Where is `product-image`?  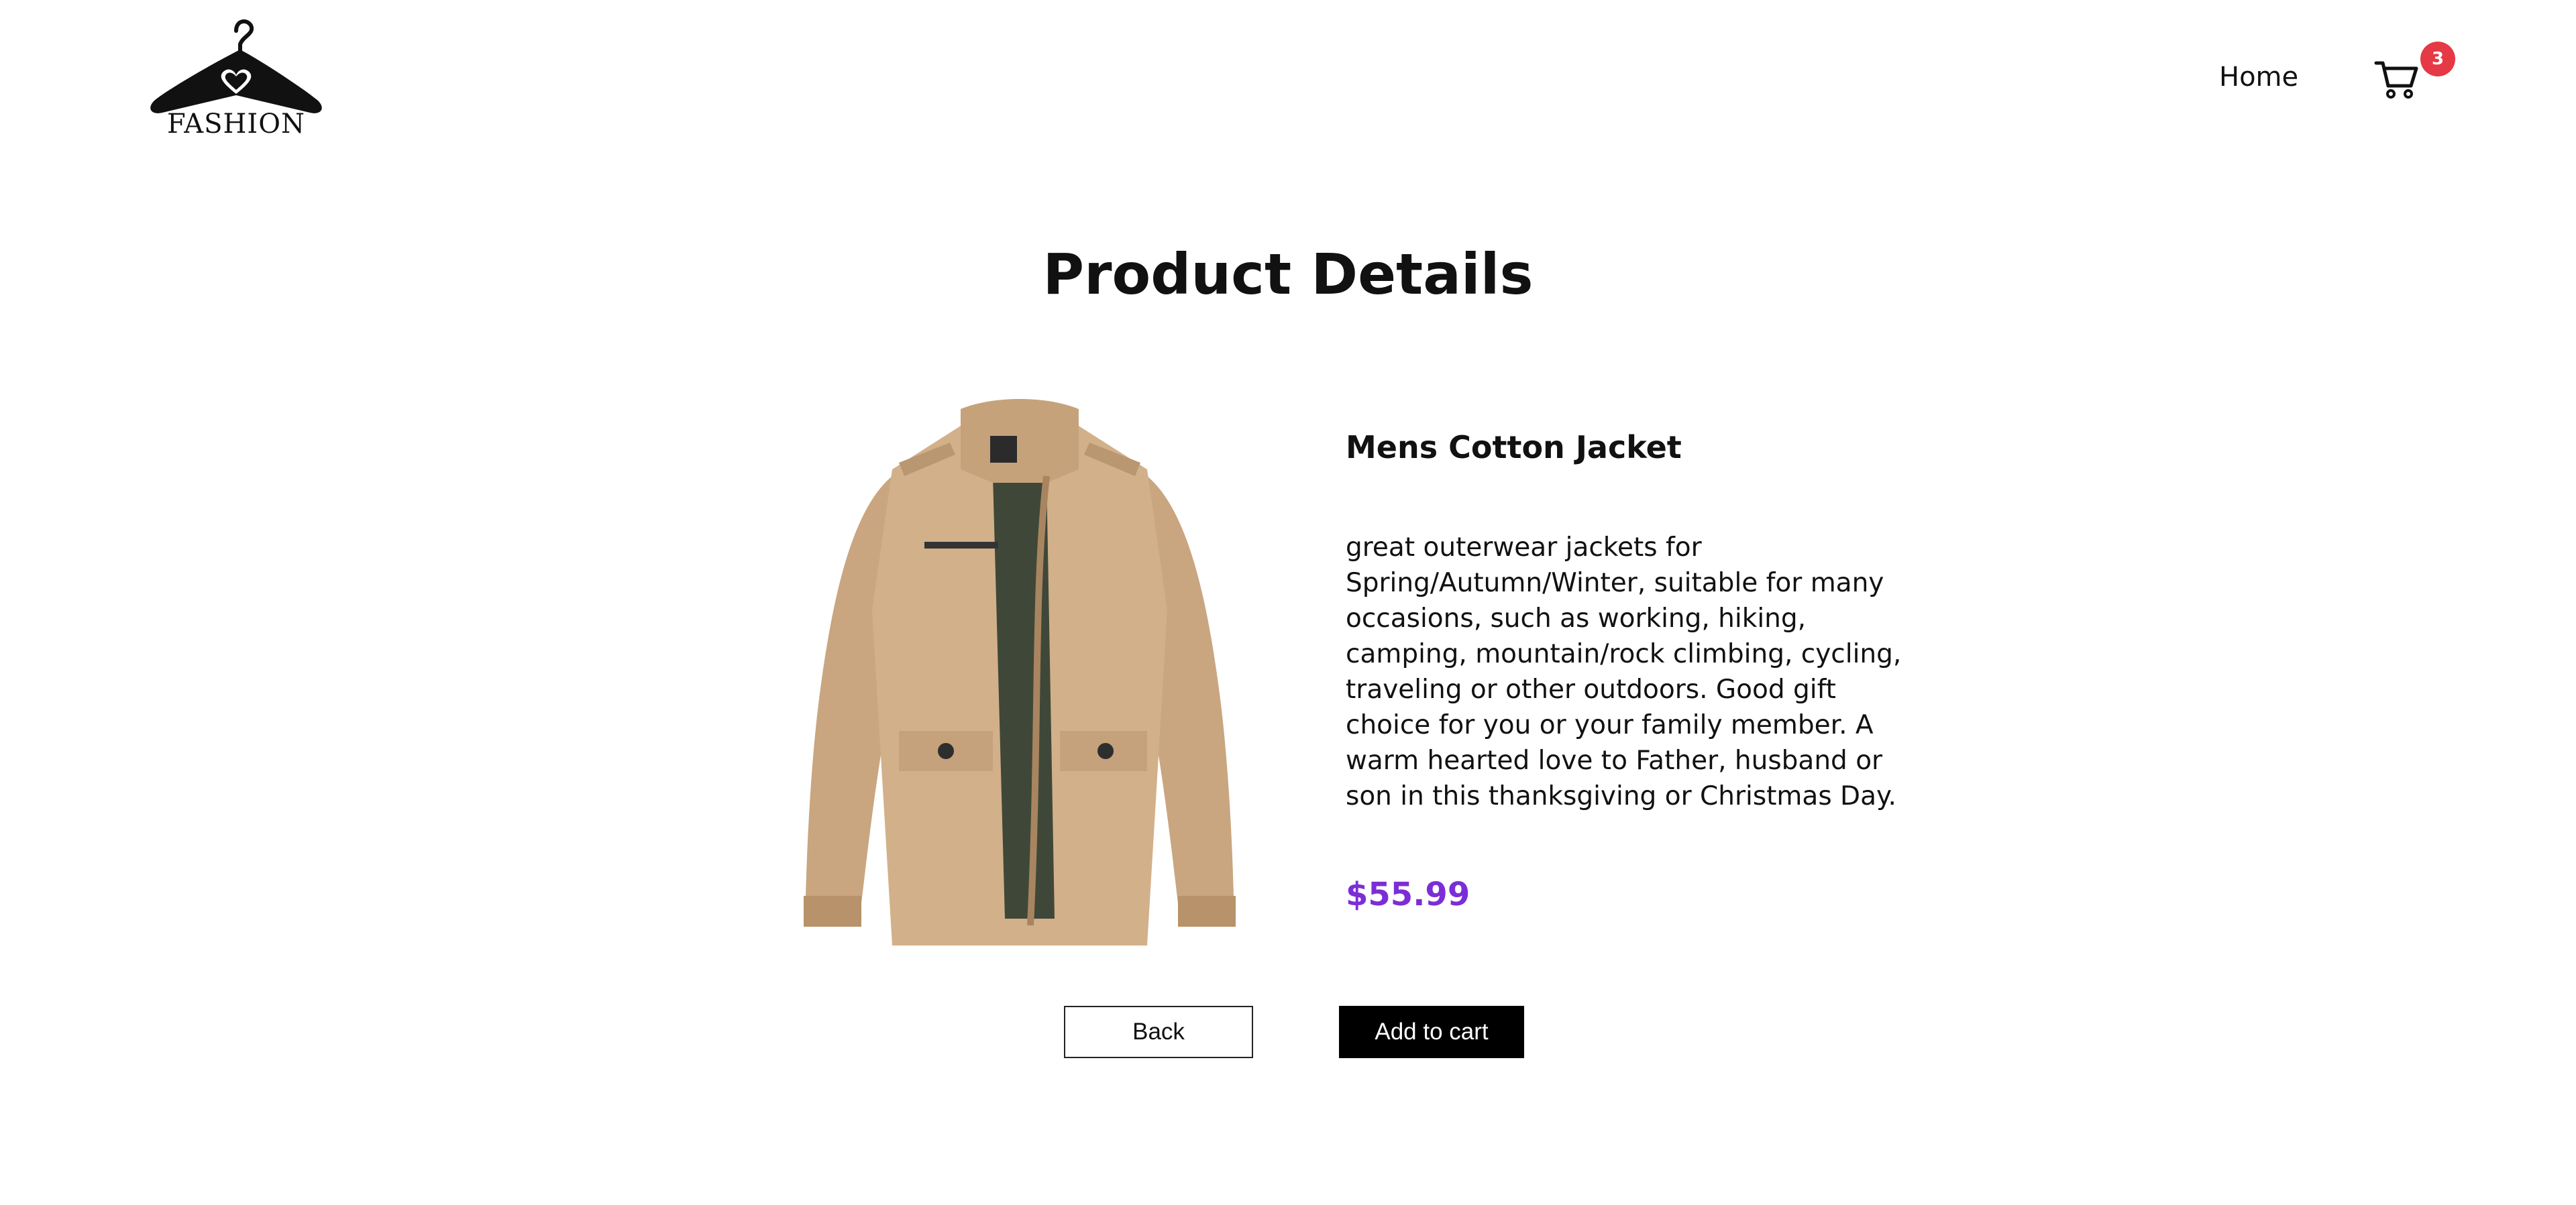
product-image is located at coordinates (1020, 674).